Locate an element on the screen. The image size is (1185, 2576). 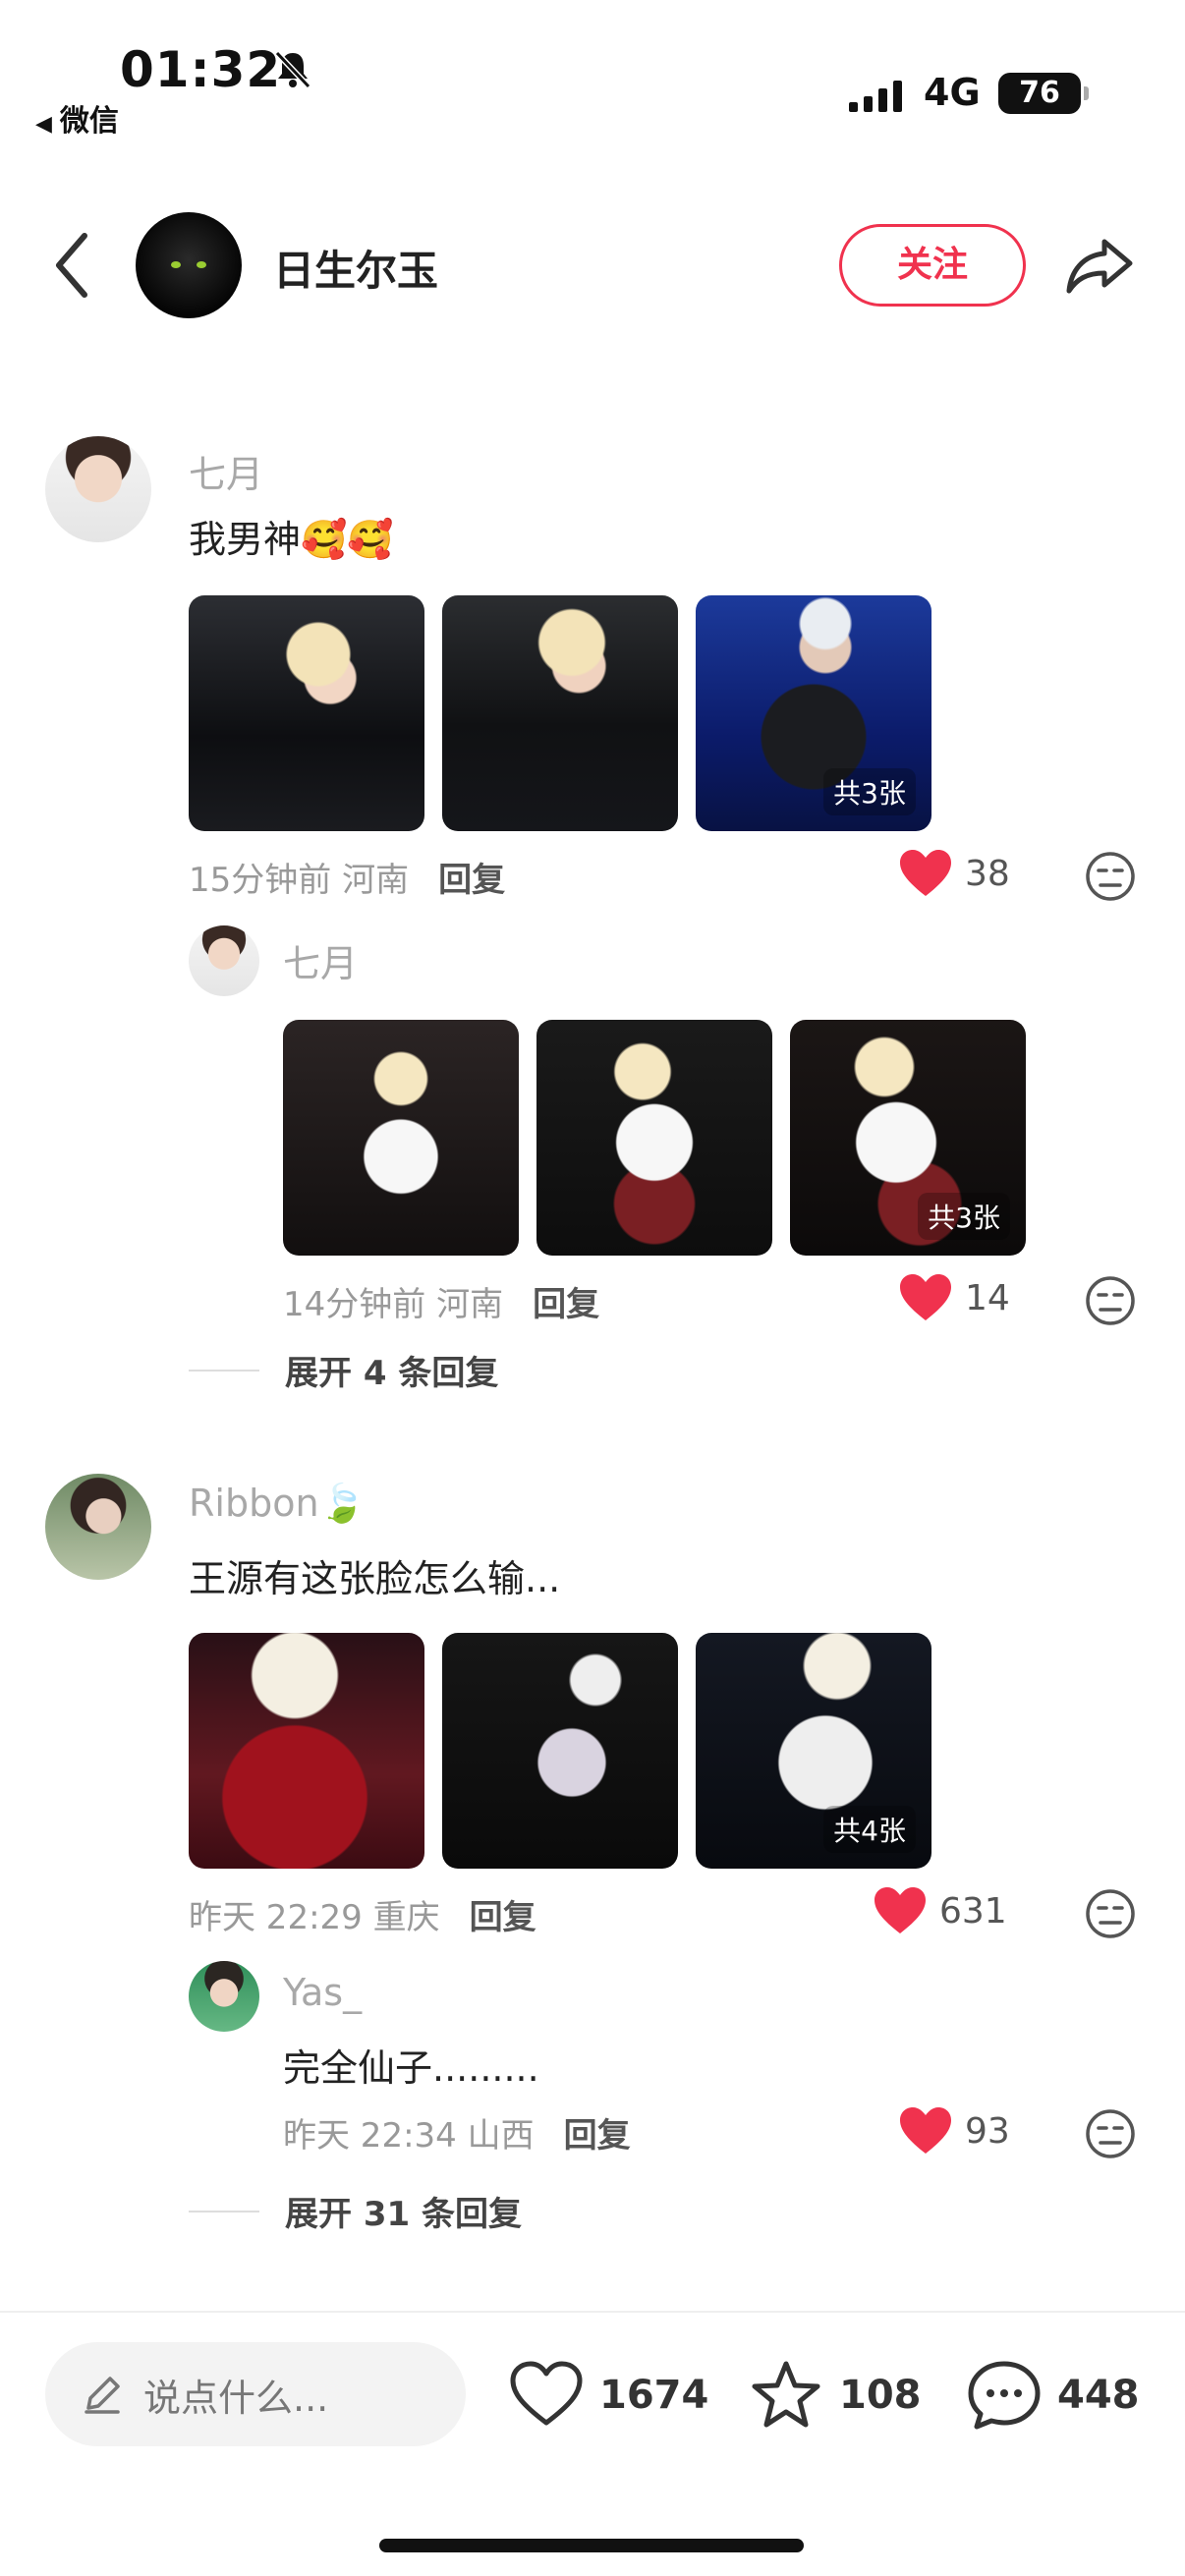
comment-meta: 昨天 22:29 重庆 回复 is located at coordinates (363, 1914).